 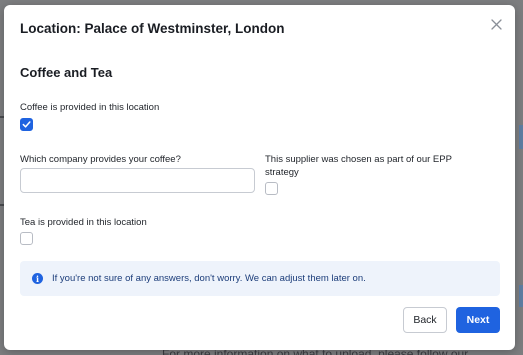 What do you see at coordinates (478, 320) in the screenshot?
I see `next-button: Next` at bounding box center [478, 320].